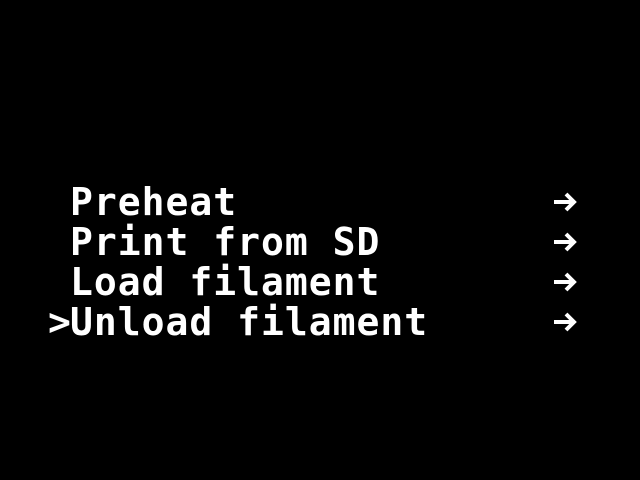  I want to click on menu-item-print-from-sd: Print from SD, so click(322, 242).